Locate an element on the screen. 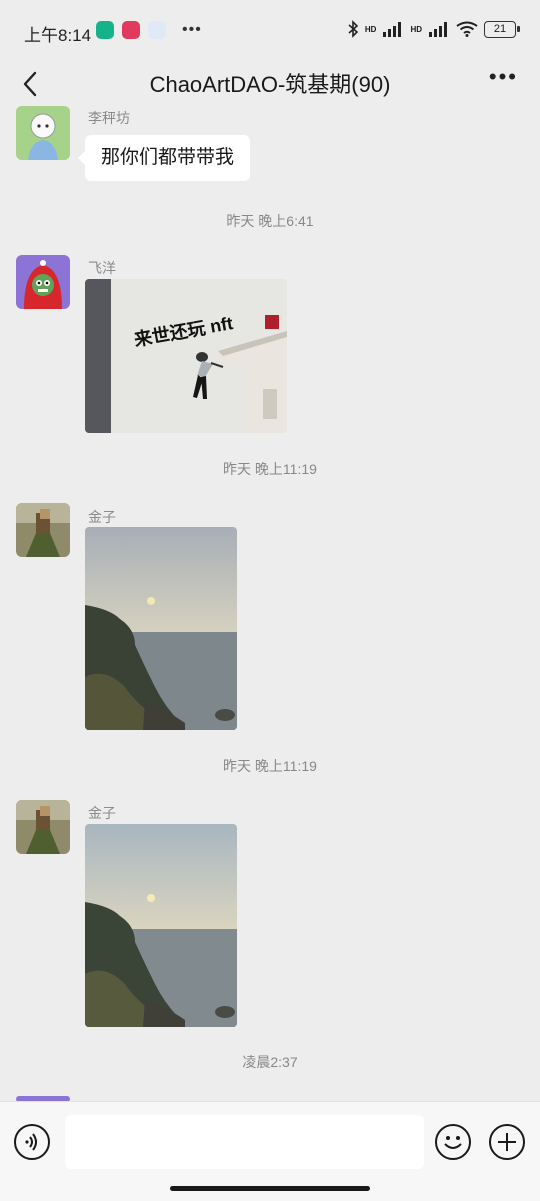 The width and height of the screenshot is (540, 1201). battery-level: 21 is located at coordinates (500, 29).